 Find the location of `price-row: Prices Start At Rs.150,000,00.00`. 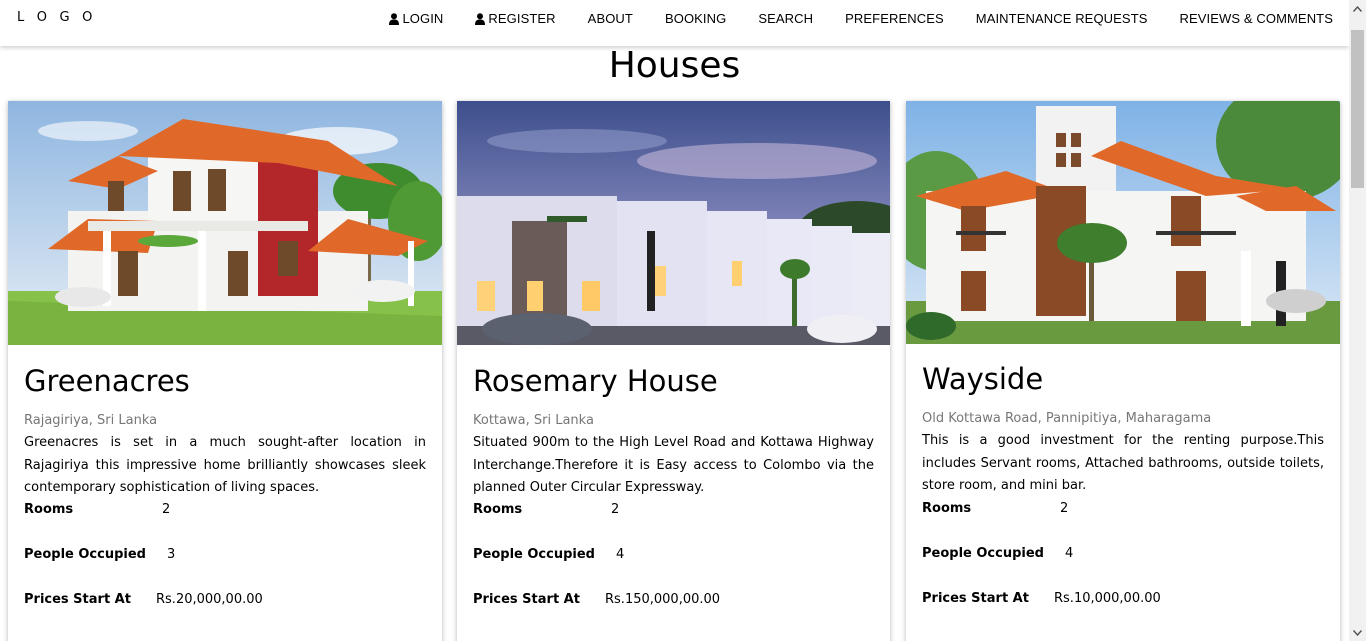

price-row: Prices Start At Rs.150,000,00.00 is located at coordinates (673, 600).